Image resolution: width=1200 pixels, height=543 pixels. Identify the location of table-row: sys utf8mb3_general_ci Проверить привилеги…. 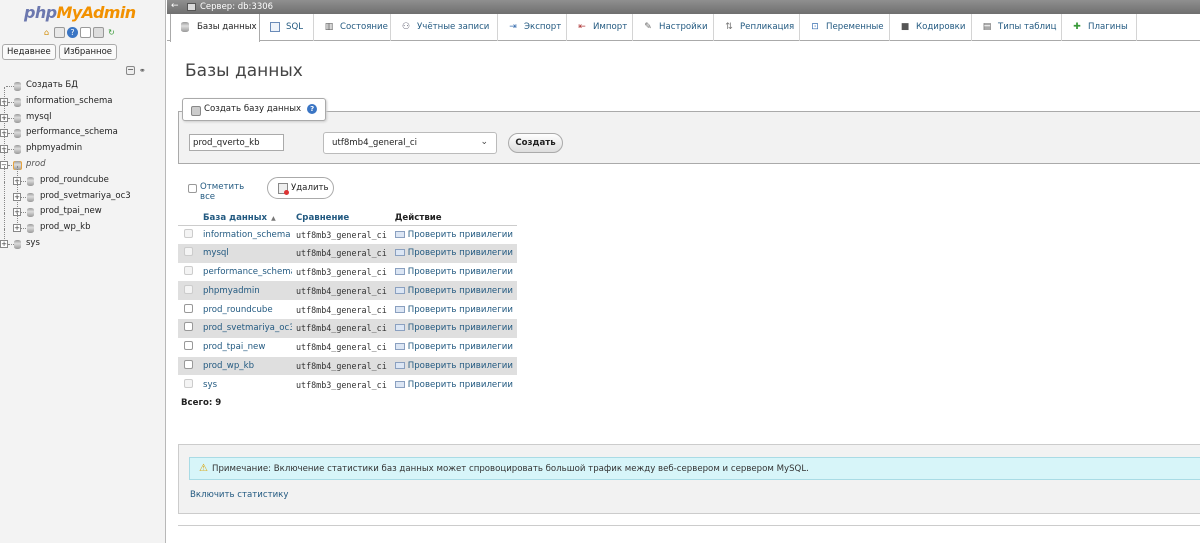
(347, 385).